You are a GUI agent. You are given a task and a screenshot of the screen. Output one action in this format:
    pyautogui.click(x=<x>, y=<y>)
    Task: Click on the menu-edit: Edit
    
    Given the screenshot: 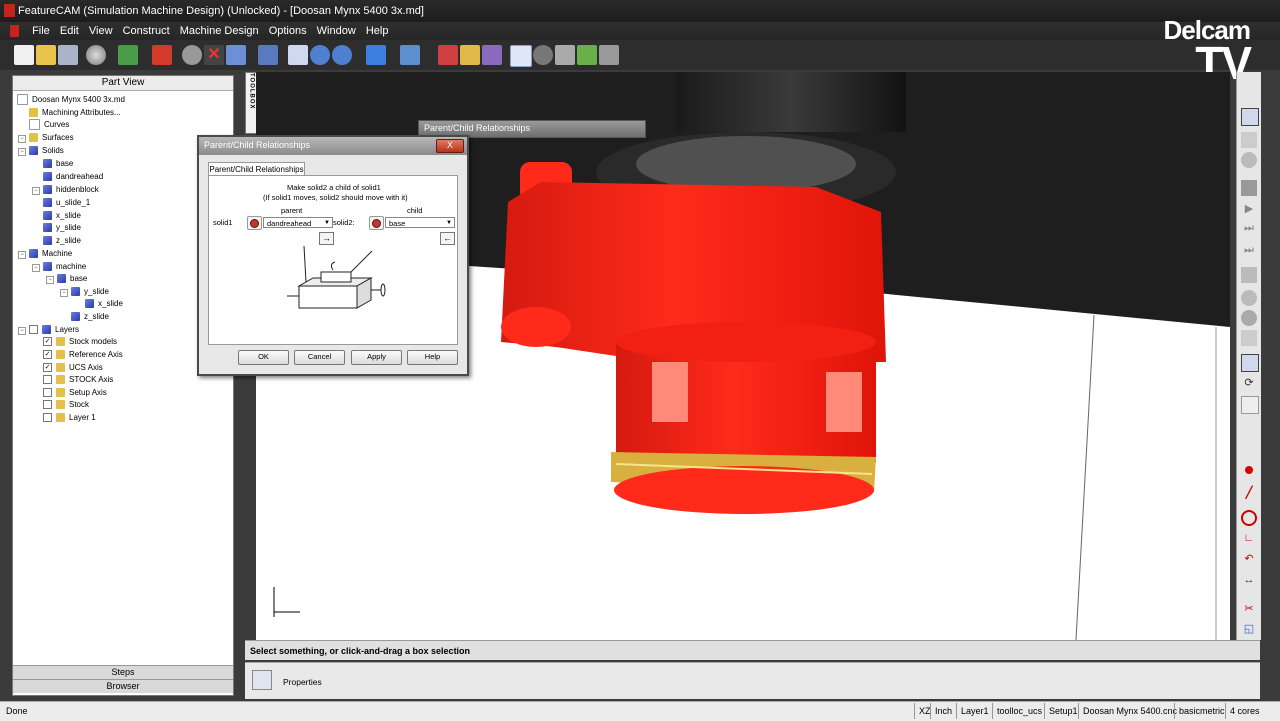 What is the action you would take?
    pyautogui.click(x=69, y=31)
    